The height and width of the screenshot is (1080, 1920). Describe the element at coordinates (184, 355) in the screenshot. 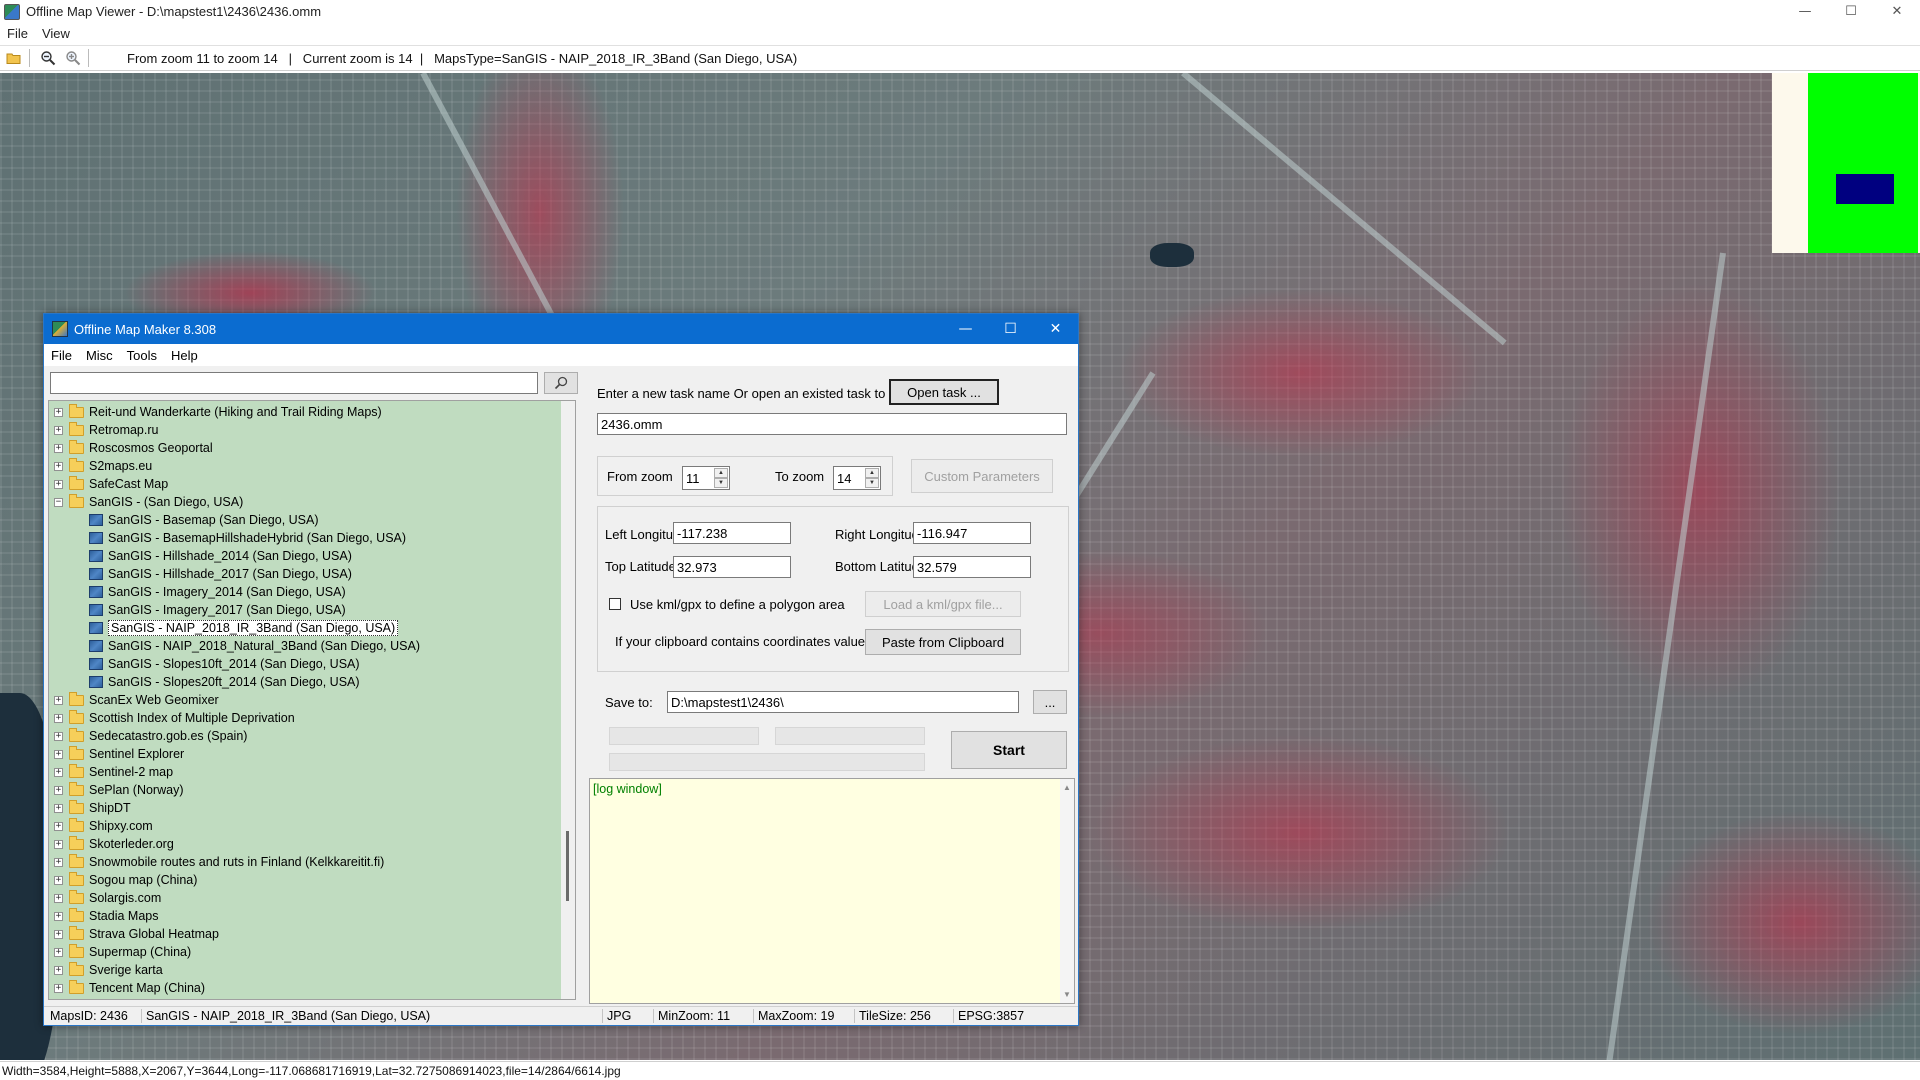

I see `dialog-menu-help: Help` at that location.